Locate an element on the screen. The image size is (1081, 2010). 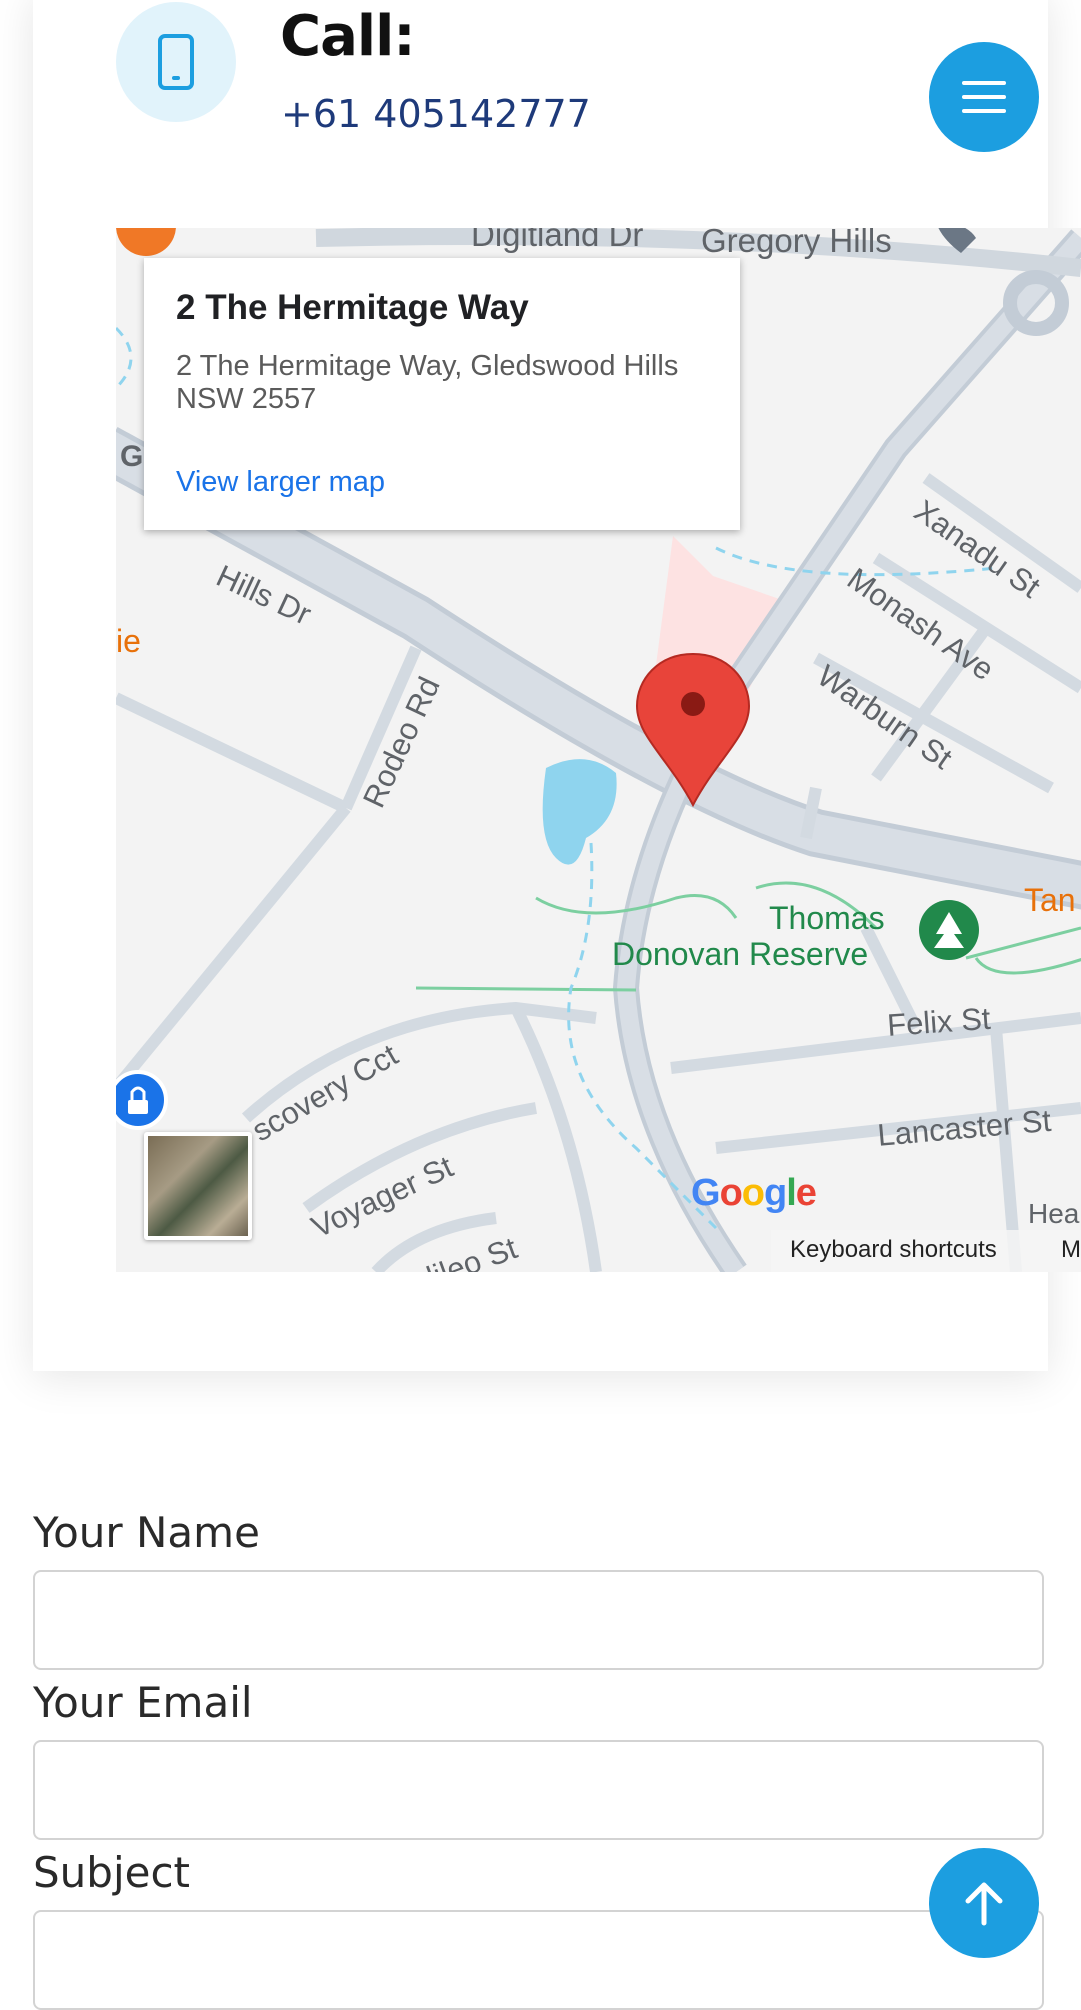
poi-label-tan: Tan is located at coordinates (1050, 900).